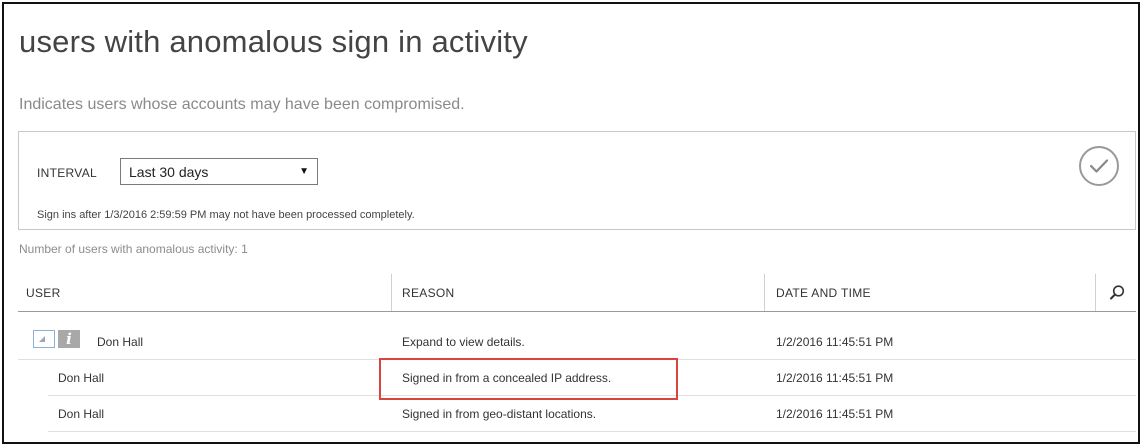 The image size is (1144, 446). I want to click on search-icon, so click(1117, 292).